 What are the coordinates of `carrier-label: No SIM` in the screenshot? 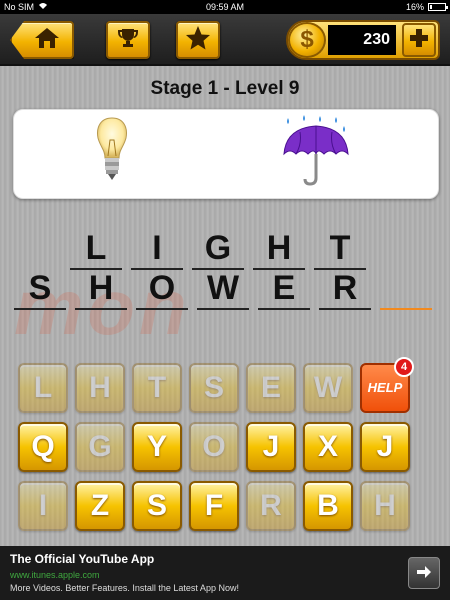 It's located at (19, 7).